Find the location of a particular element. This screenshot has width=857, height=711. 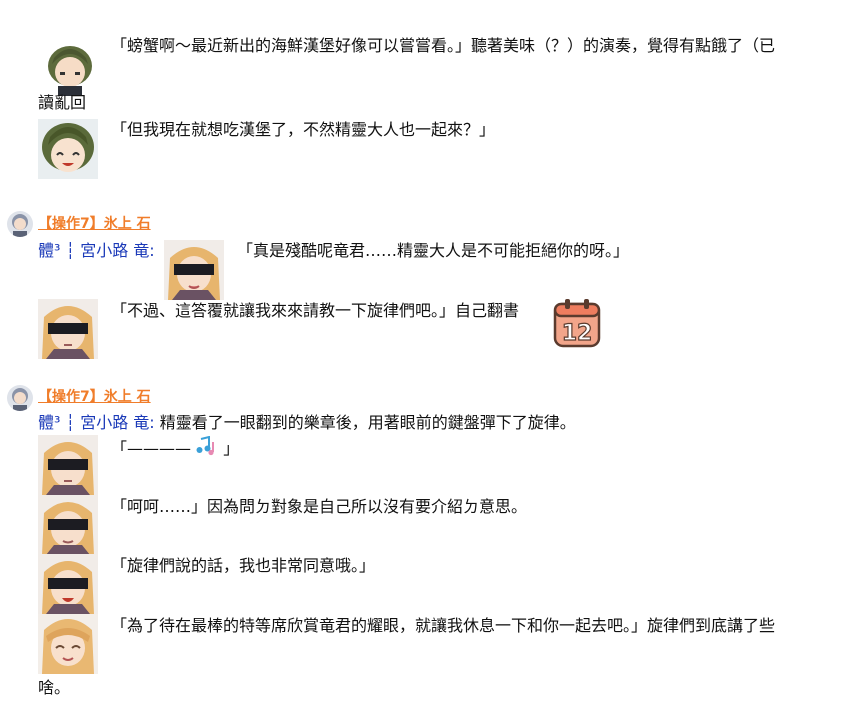

avatar-blonde-character-smiling is located at coordinates (68, 644).